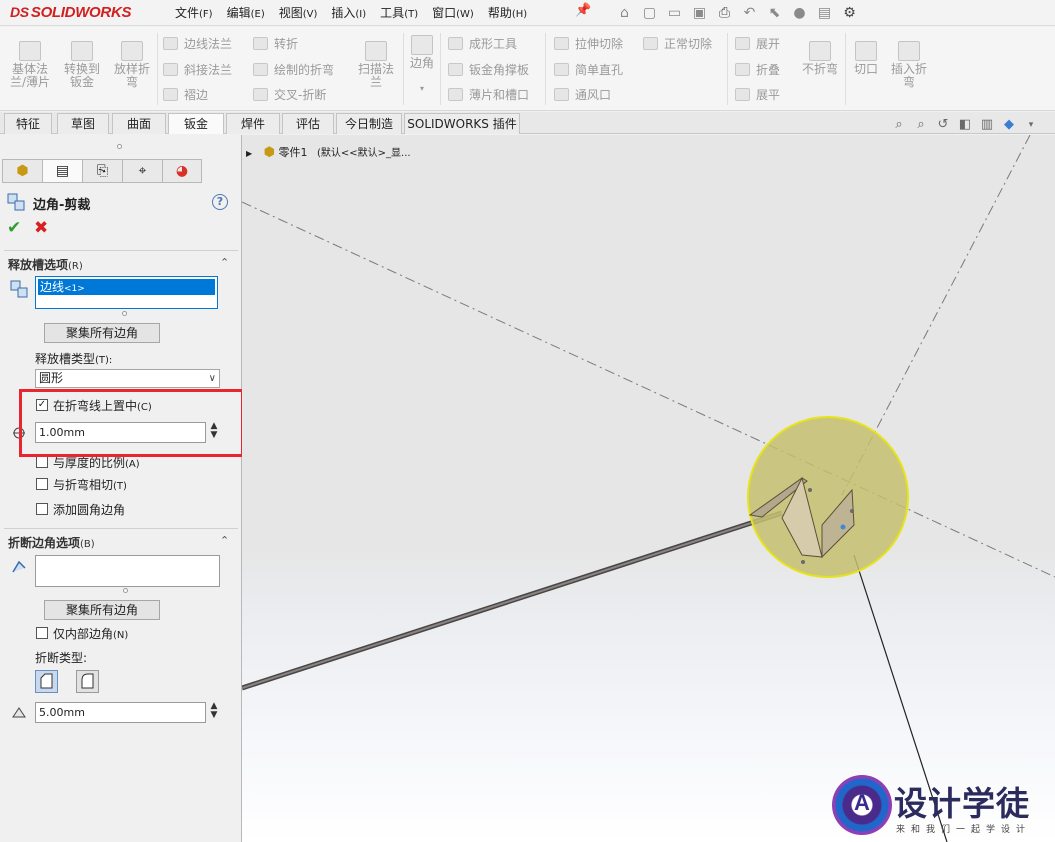 The width and height of the screenshot is (1055, 842). I want to click on rip-button: 切口, so click(866, 58).